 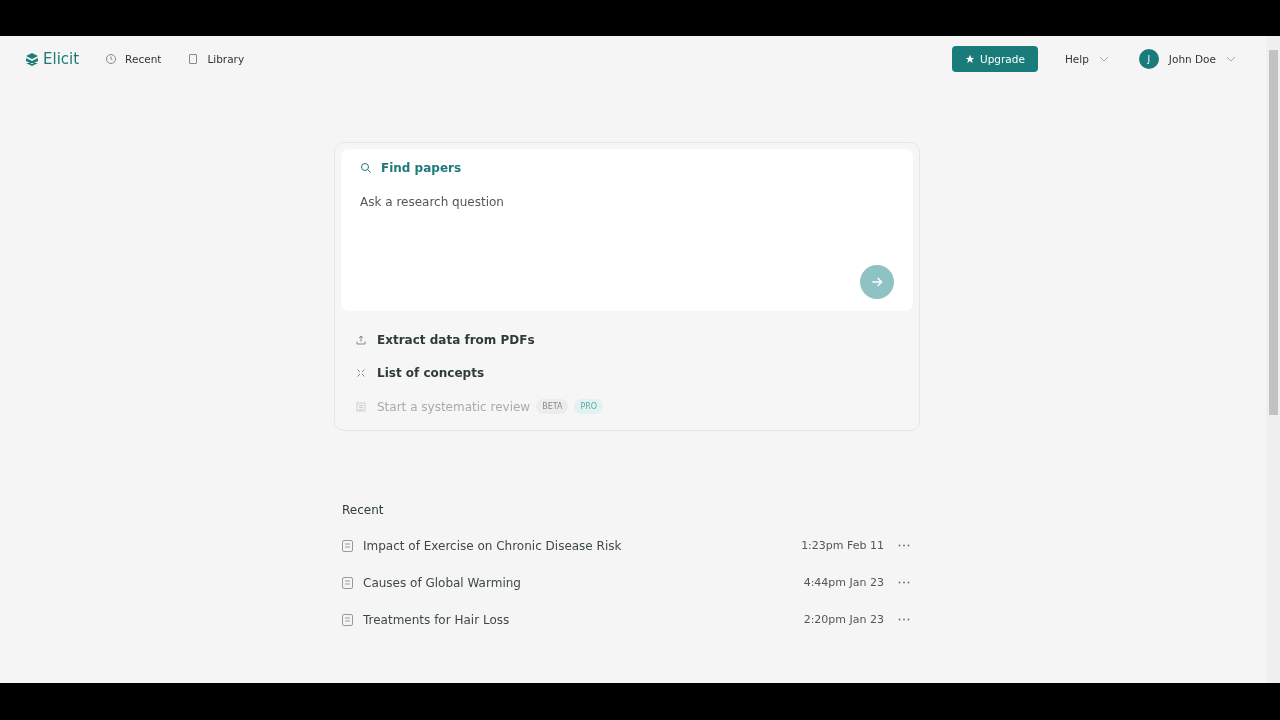 I want to click on user-menu: J John Doe, so click(x=1187, y=59).